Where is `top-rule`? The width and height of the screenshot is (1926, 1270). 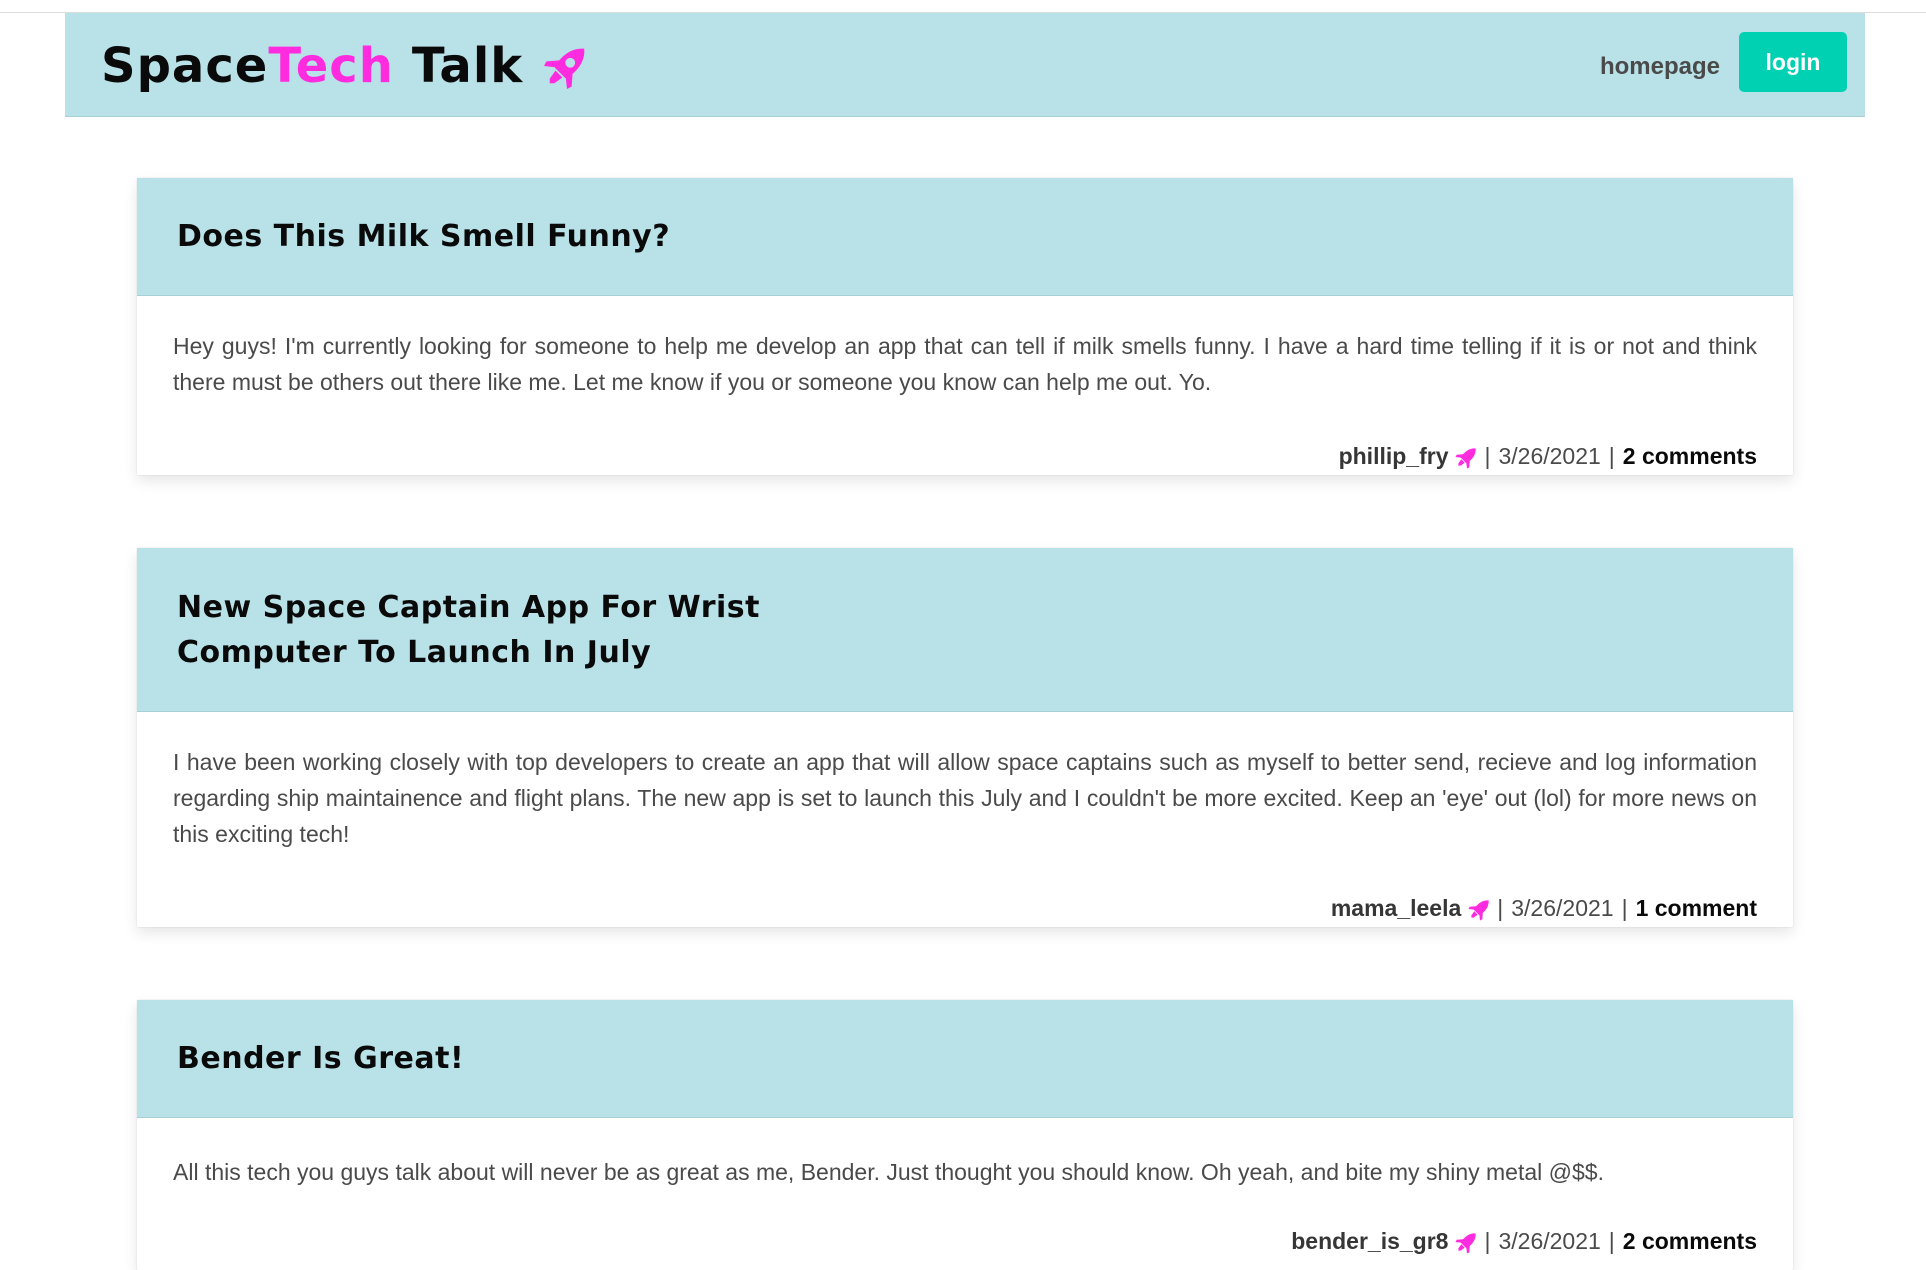 top-rule is located at coordinates (963, 6).